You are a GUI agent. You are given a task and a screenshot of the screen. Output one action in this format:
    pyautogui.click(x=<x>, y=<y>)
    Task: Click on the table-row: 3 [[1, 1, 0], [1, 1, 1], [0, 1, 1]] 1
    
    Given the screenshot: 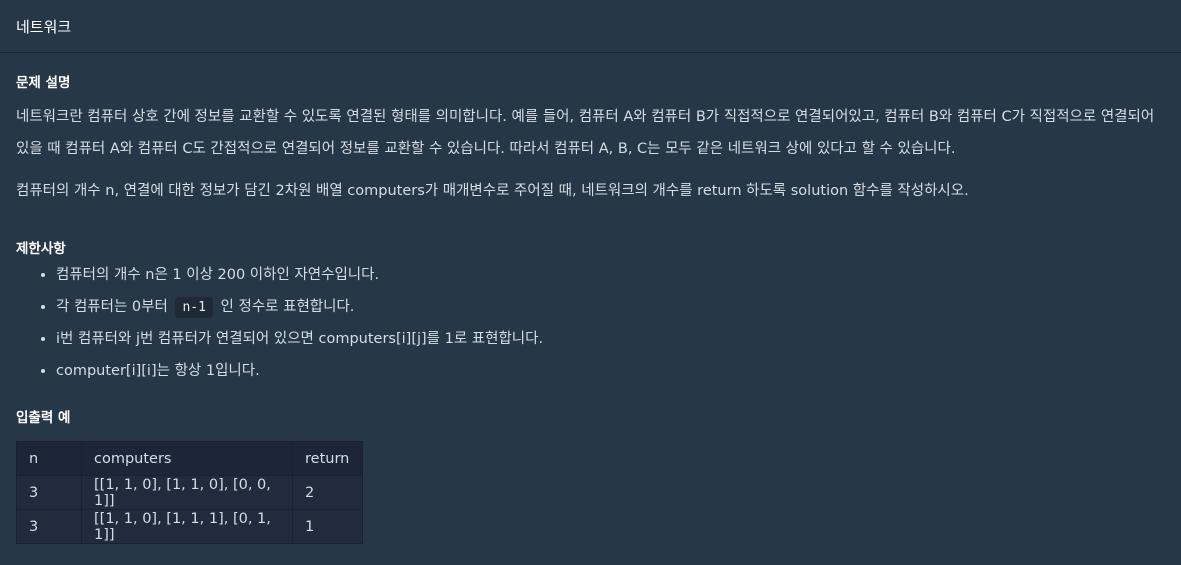 What is the action you would take?
    pyautogui.click(x=189, y=526)
    